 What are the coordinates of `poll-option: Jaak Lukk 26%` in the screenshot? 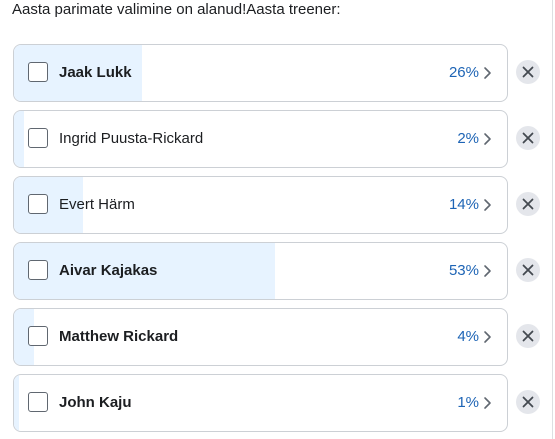 It's located at (260, 73).